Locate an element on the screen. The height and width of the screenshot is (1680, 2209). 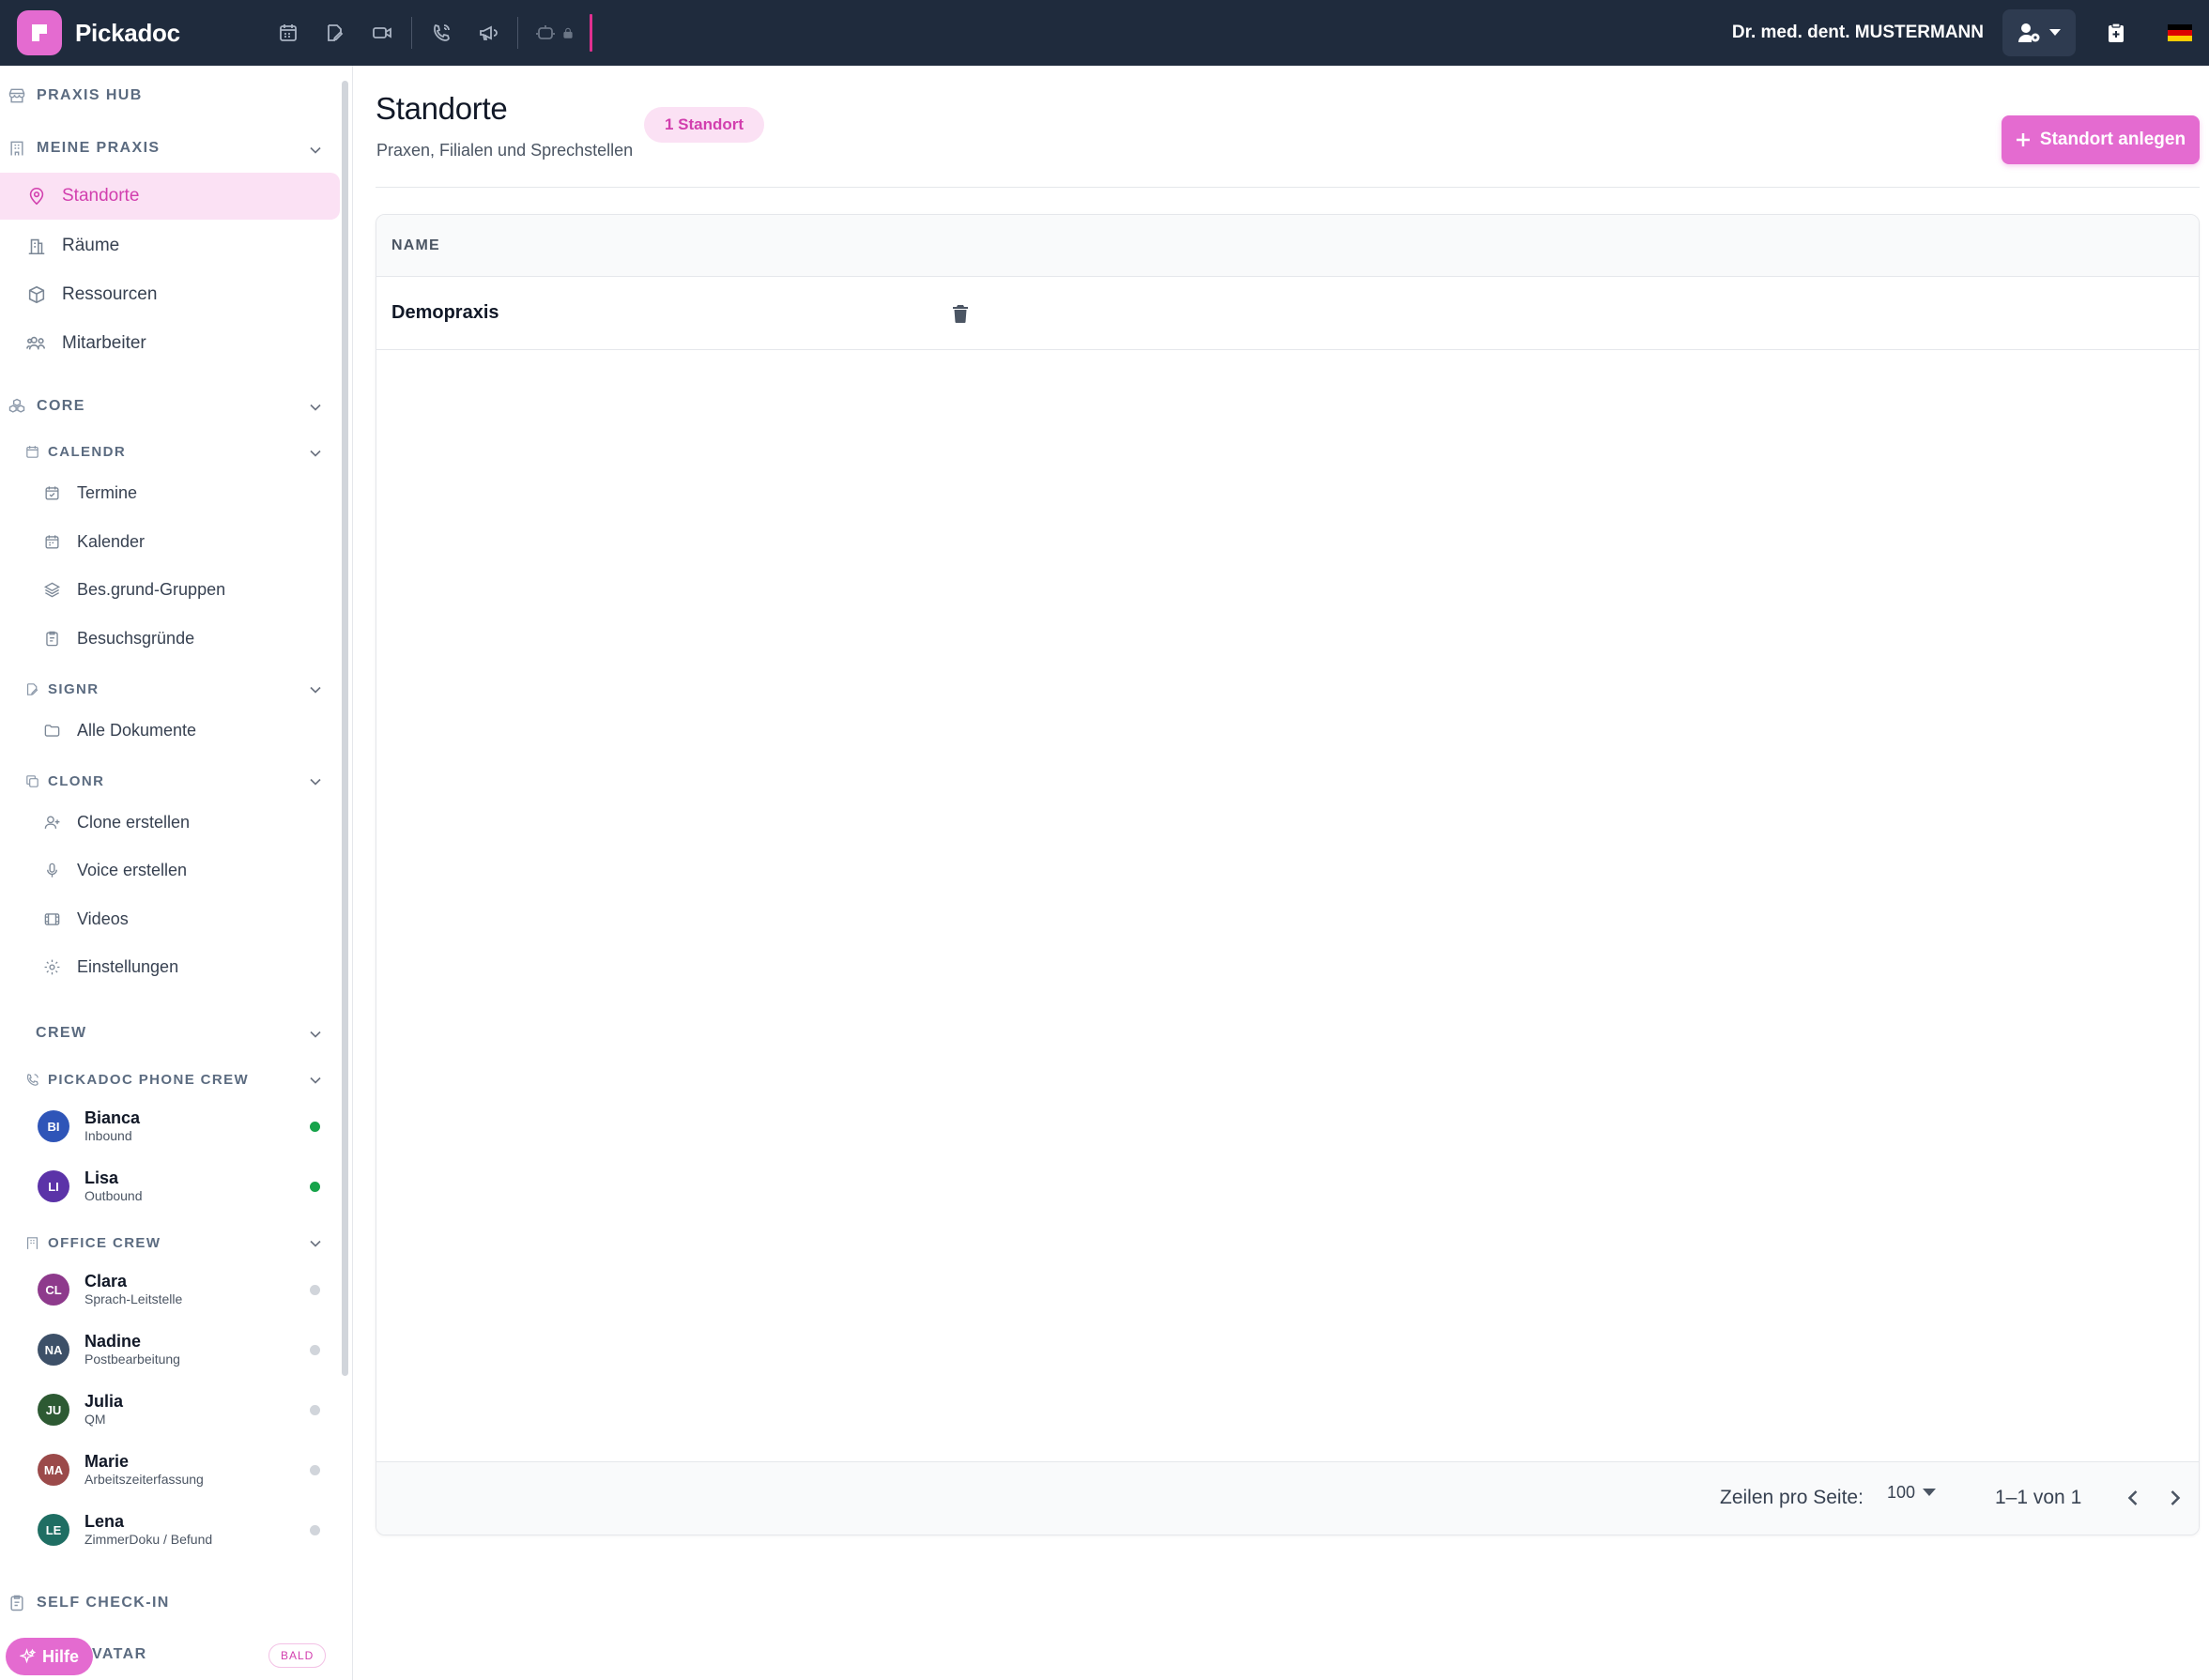
table-header: NAME is located at coordinates (1287, 246).